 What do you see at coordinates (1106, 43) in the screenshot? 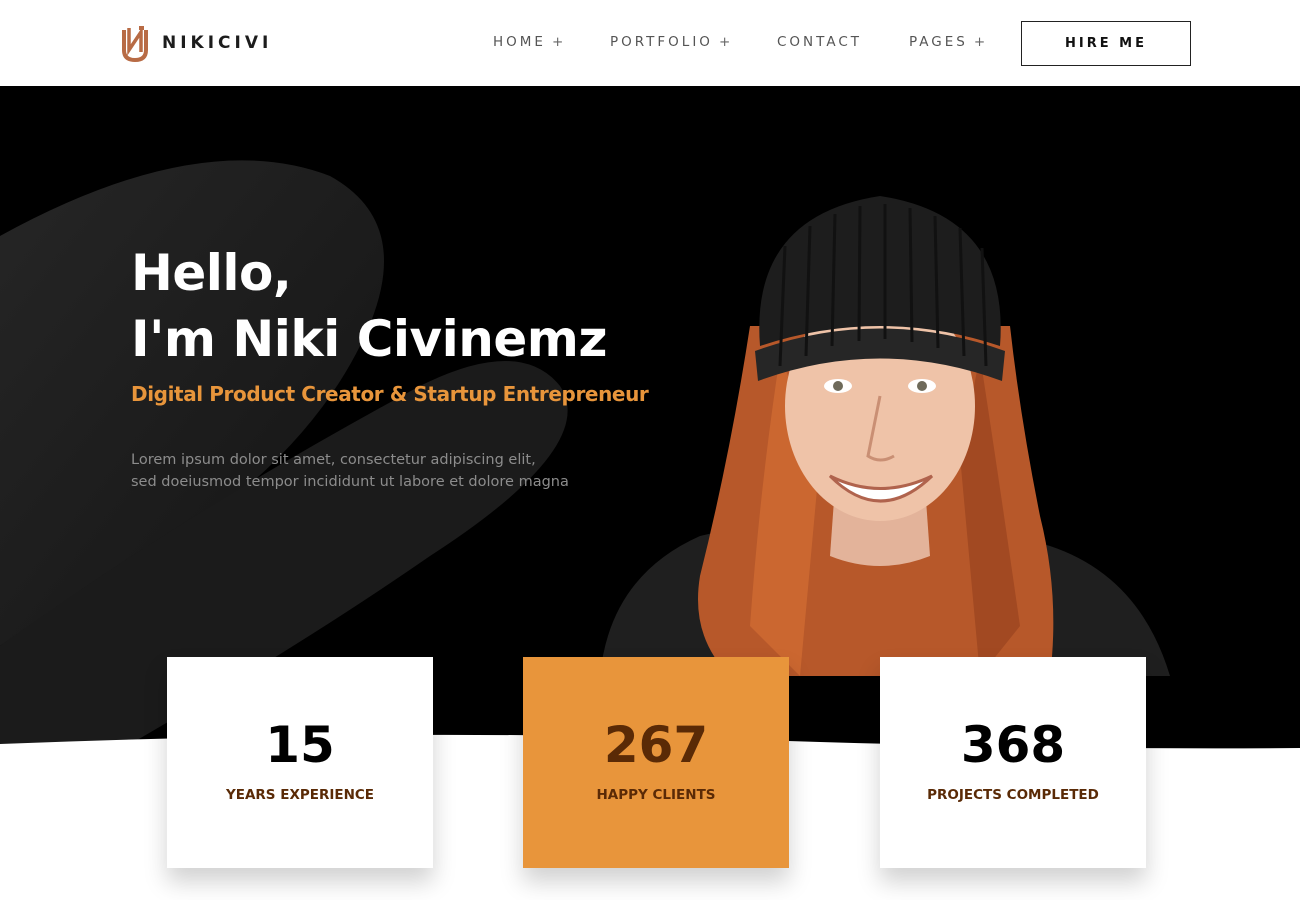
I see `hire-me-button: HIRE ME` at bounding box center [1106, 43].